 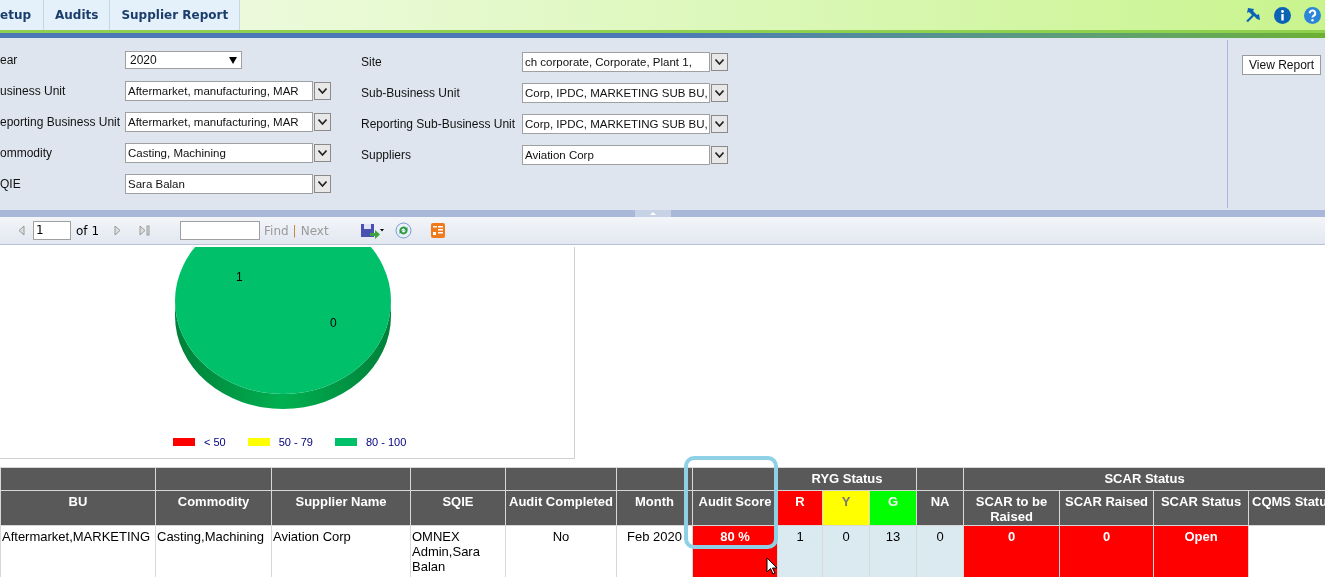 I want to click on filter-label: Suppliers, so click(x=387, y=155).